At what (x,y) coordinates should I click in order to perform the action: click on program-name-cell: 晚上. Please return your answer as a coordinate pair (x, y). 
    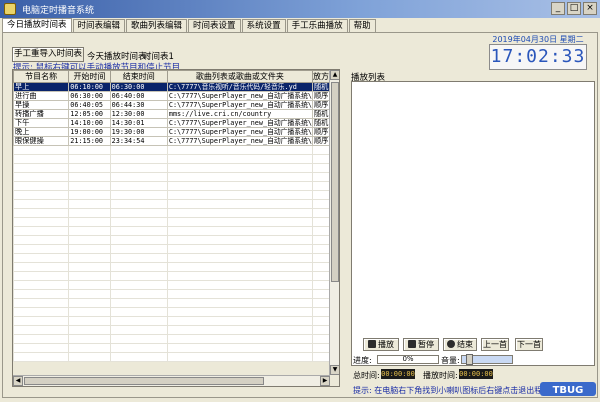
    Looking at the image, I should click on (41, 132).